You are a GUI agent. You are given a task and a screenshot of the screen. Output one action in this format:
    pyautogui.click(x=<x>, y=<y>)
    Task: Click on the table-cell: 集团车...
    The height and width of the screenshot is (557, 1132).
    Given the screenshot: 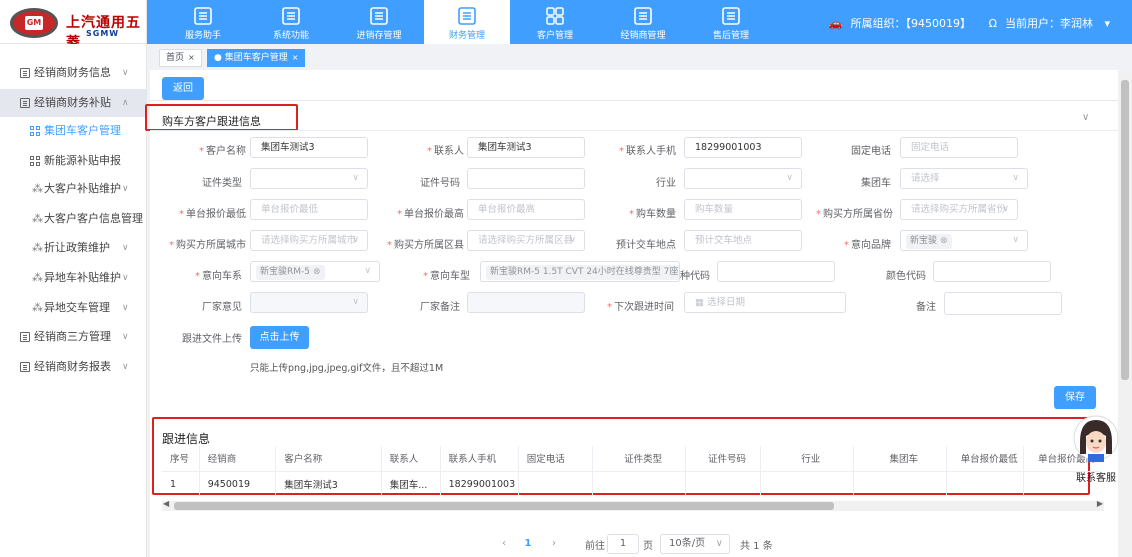 What is the action you would take?
    pyautogui.click(x=411, y=483)
    